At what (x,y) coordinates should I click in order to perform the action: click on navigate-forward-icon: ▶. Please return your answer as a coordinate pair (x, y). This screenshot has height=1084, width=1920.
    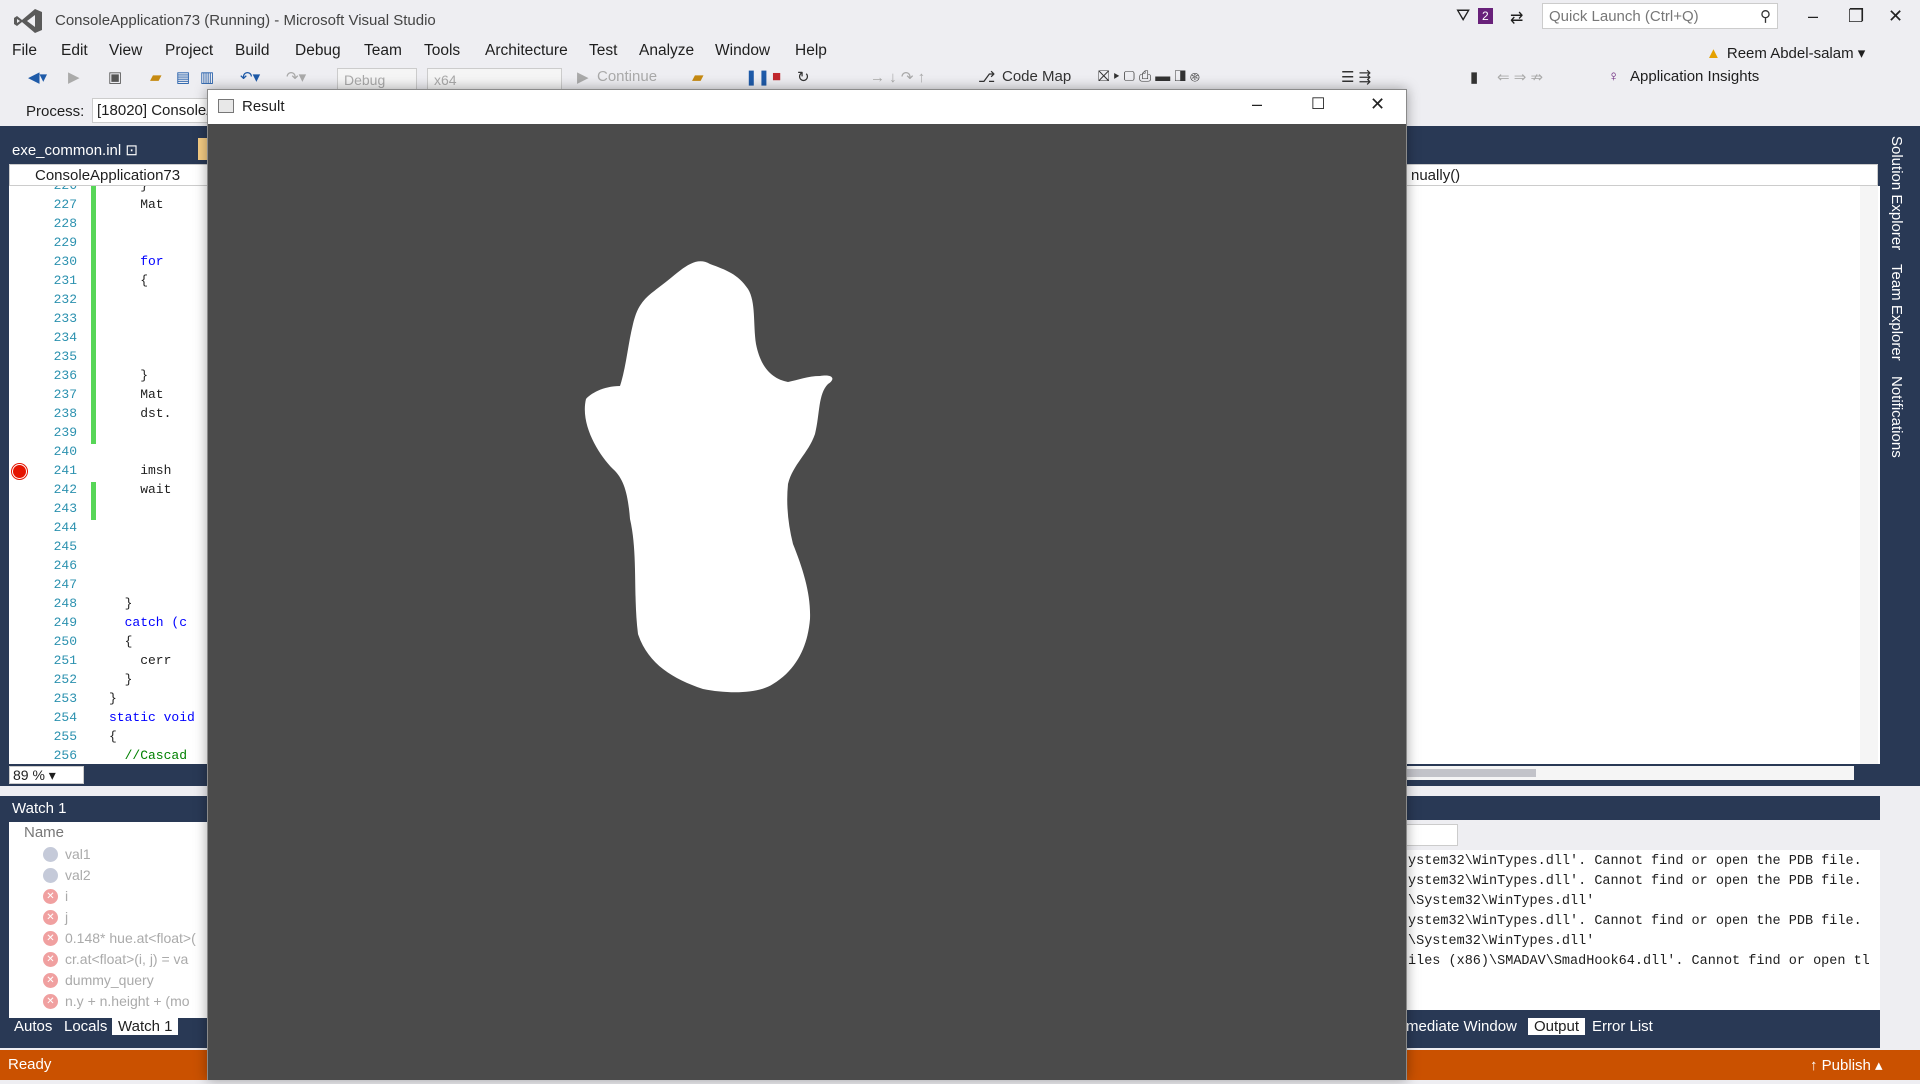
    Looking at the image, I should click on (74, 77).